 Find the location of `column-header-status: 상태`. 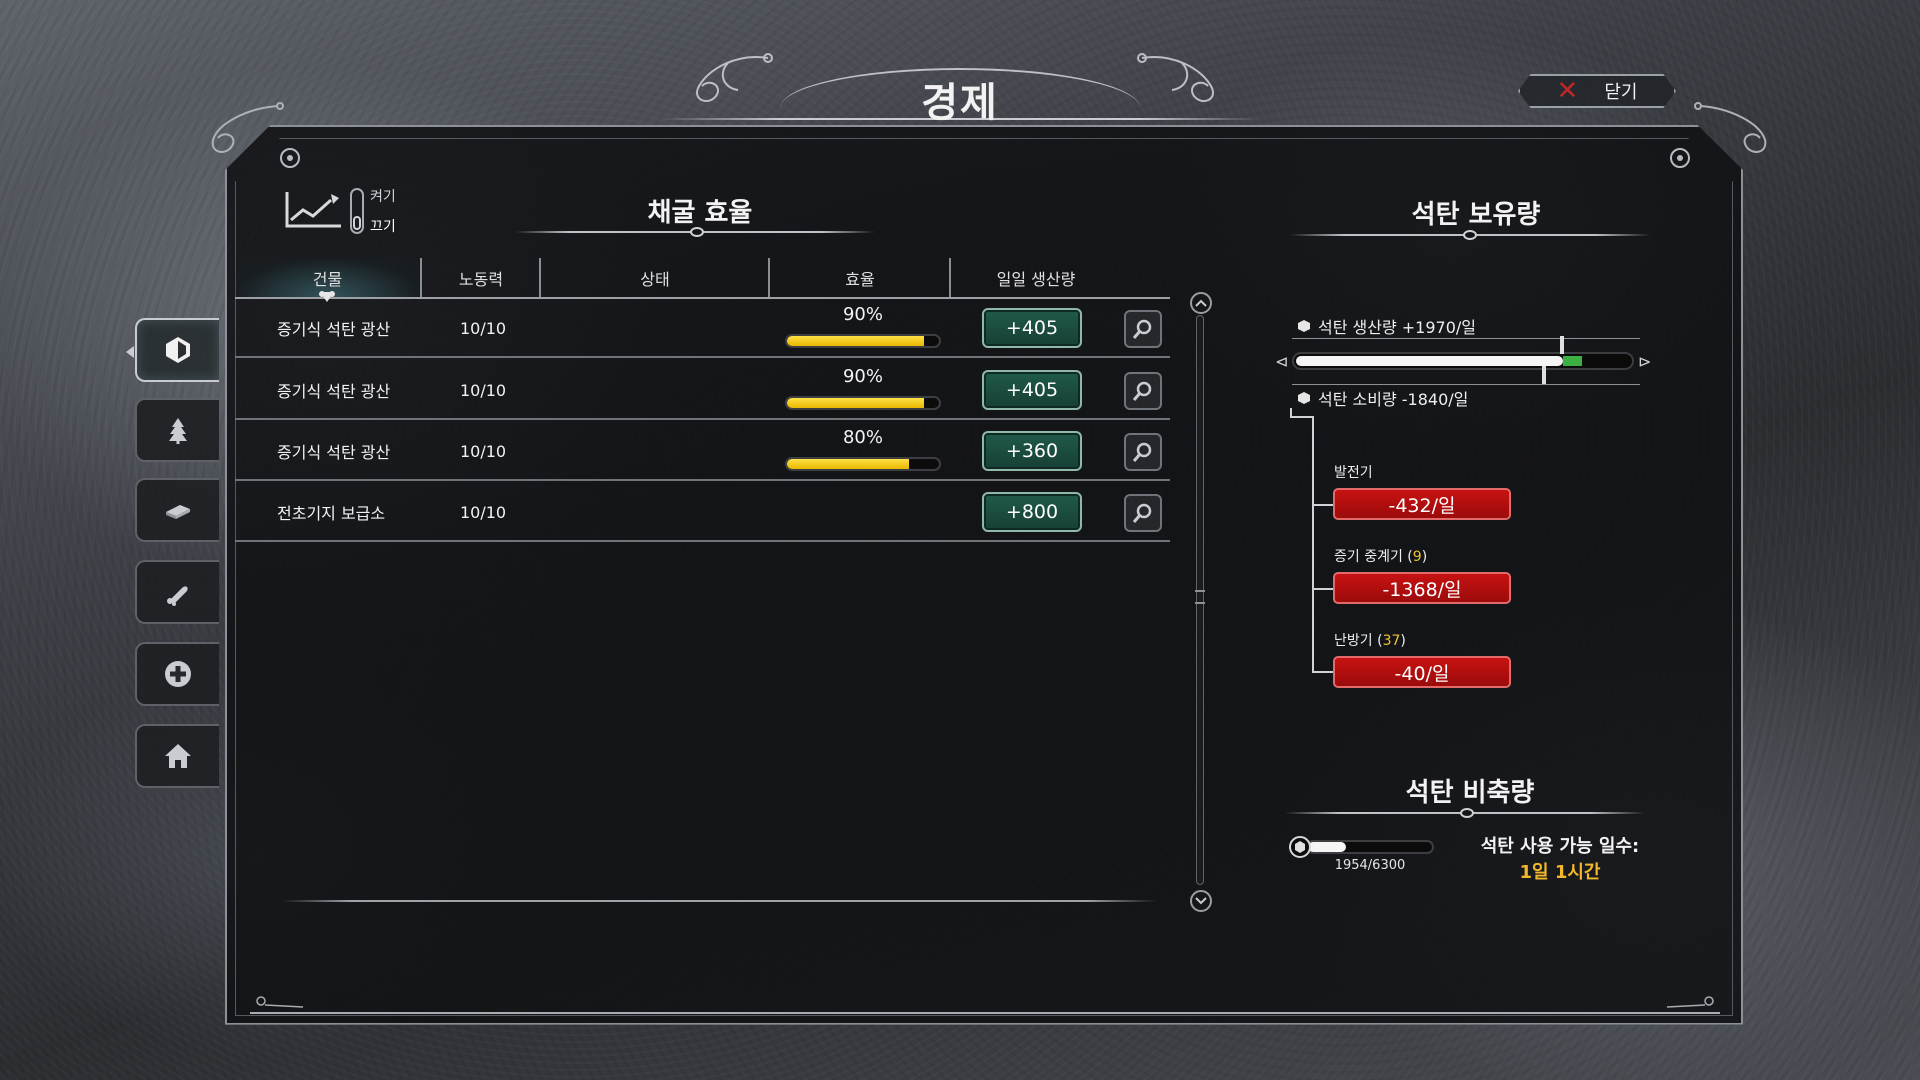

column-header-status: 상태 is located at coordinates (655, 278).